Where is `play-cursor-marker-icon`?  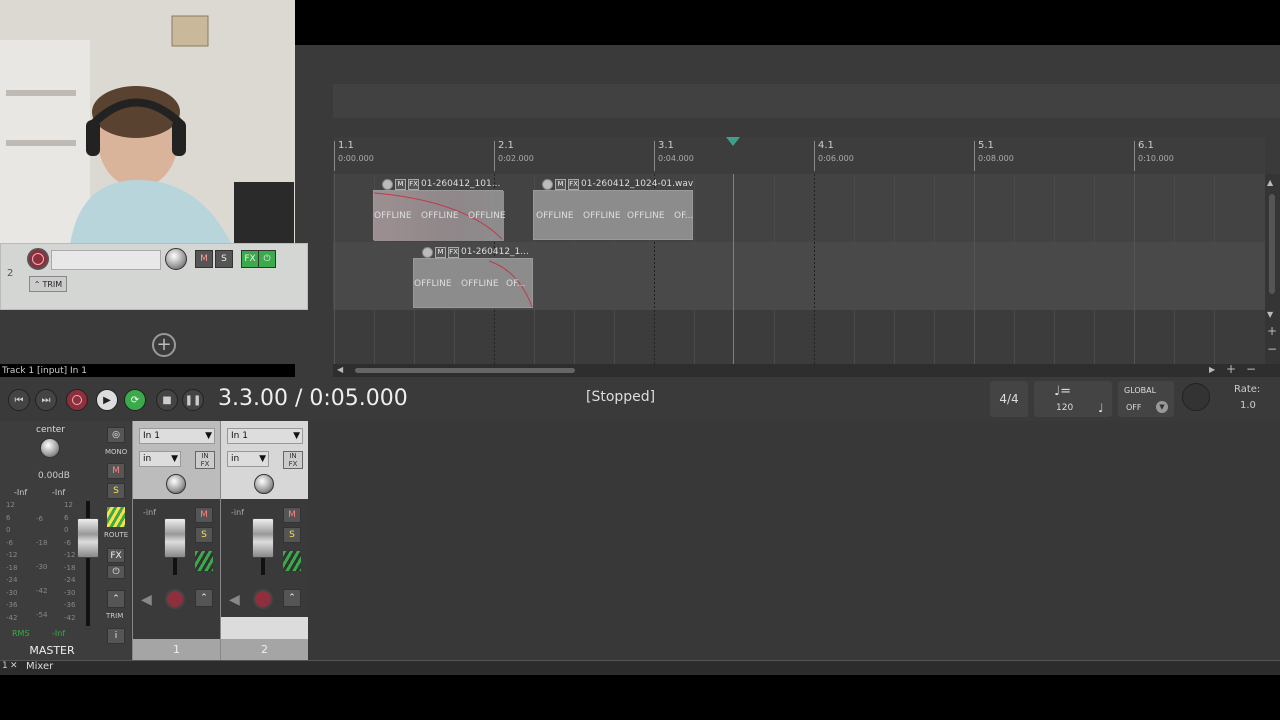
play-cursor-marker-icon is located at coordinates (733, 142).